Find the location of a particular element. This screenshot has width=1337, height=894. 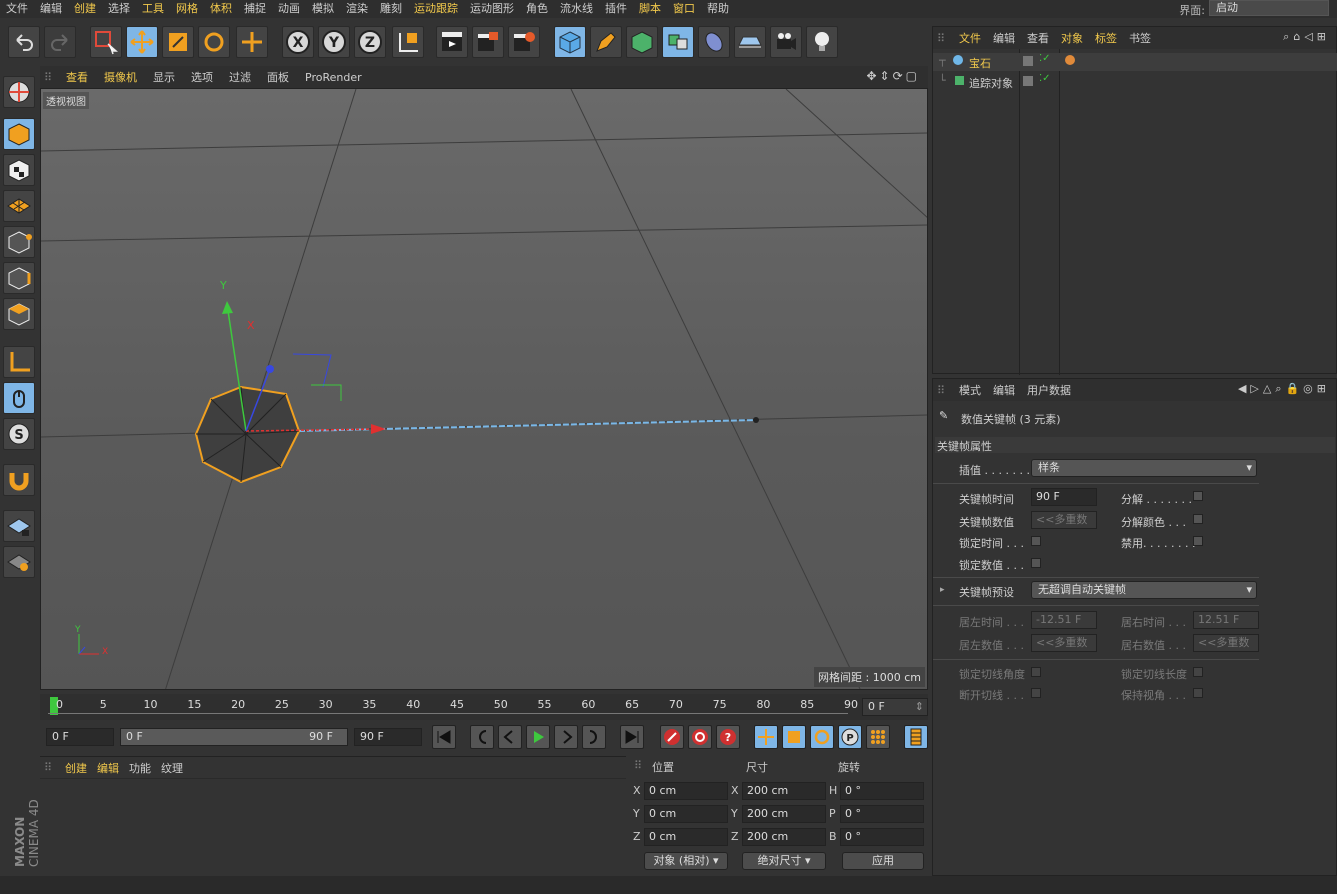

redo-button is located at coordinates (60, 42).